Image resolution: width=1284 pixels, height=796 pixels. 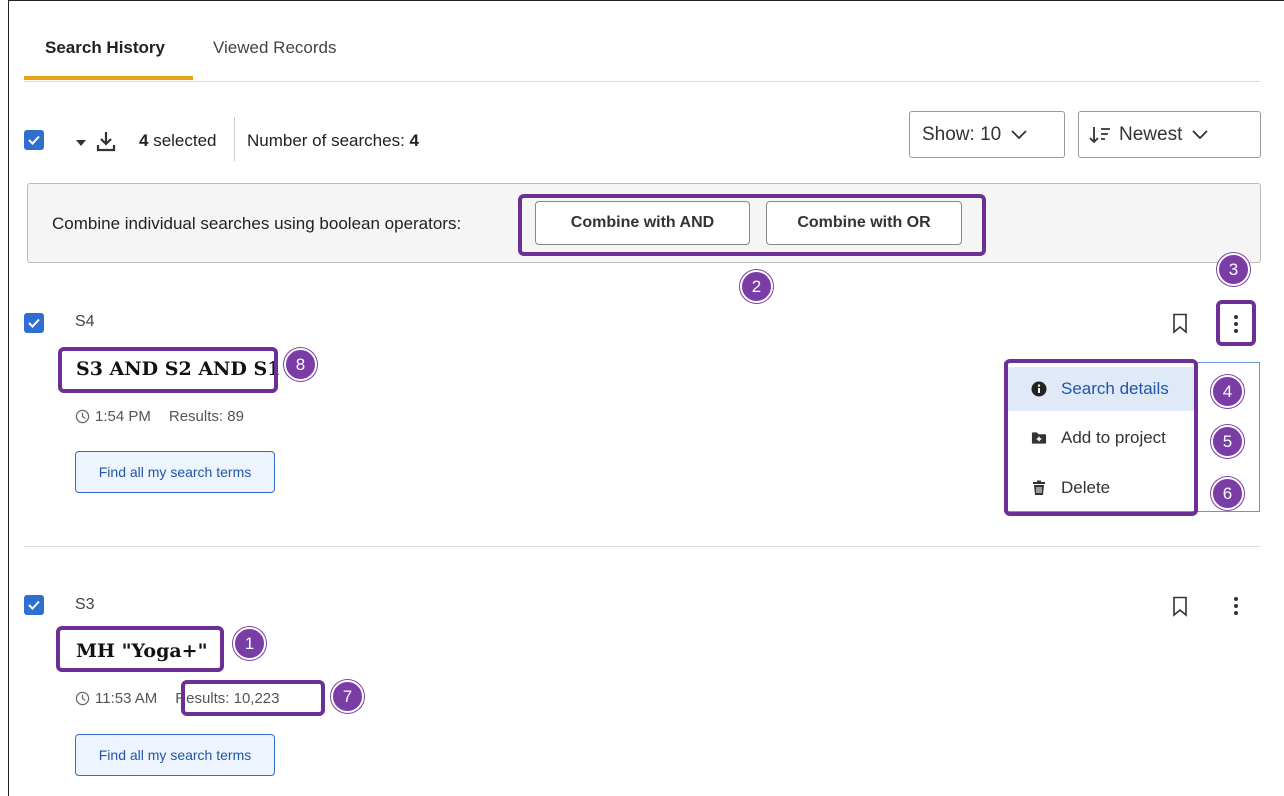 What do you see at coordinates (85, 321) in the screenshot?
I see `record-id: S4` at bounding box center [85, 321].